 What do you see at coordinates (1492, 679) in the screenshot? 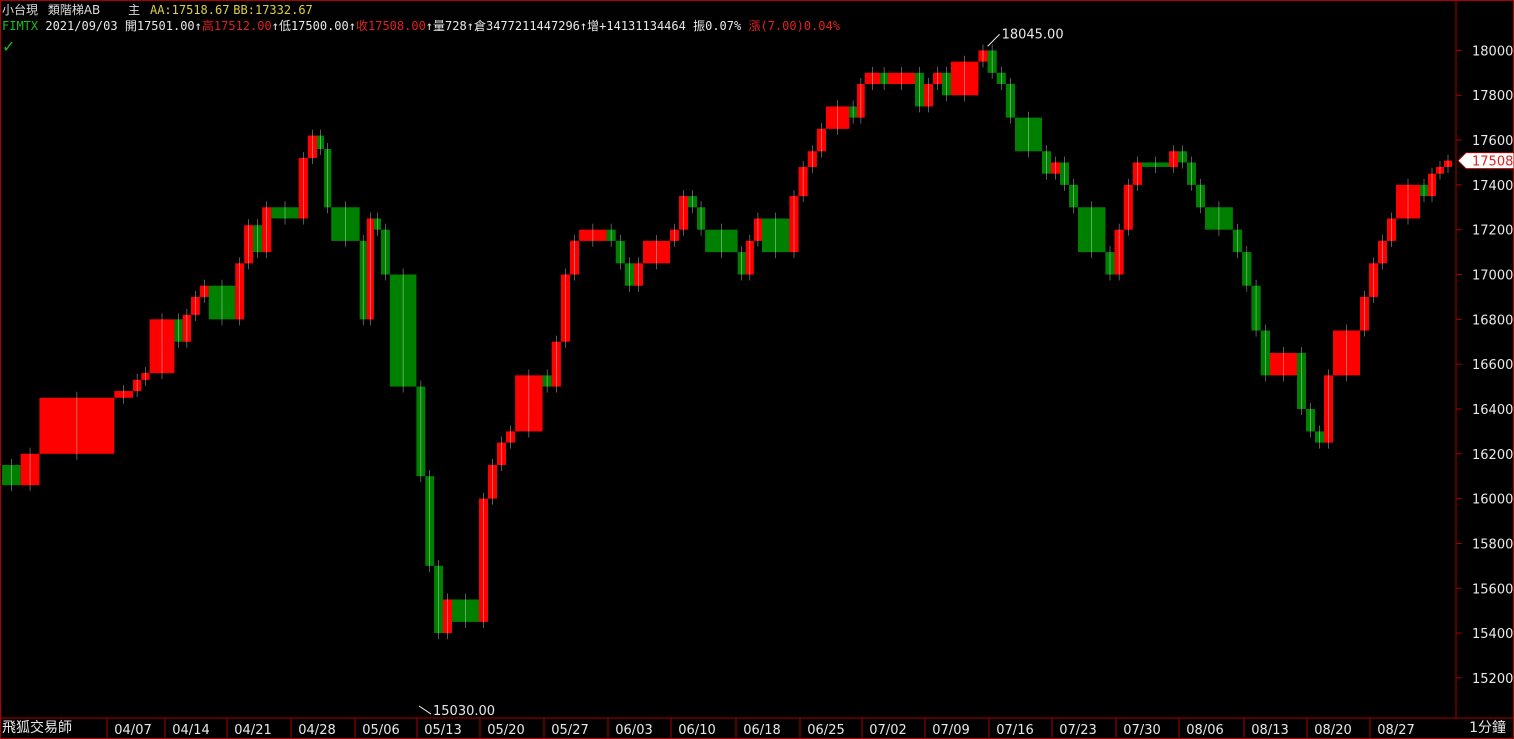
I see `y-tick-label: 15200` at bounding box center [1492, 679].